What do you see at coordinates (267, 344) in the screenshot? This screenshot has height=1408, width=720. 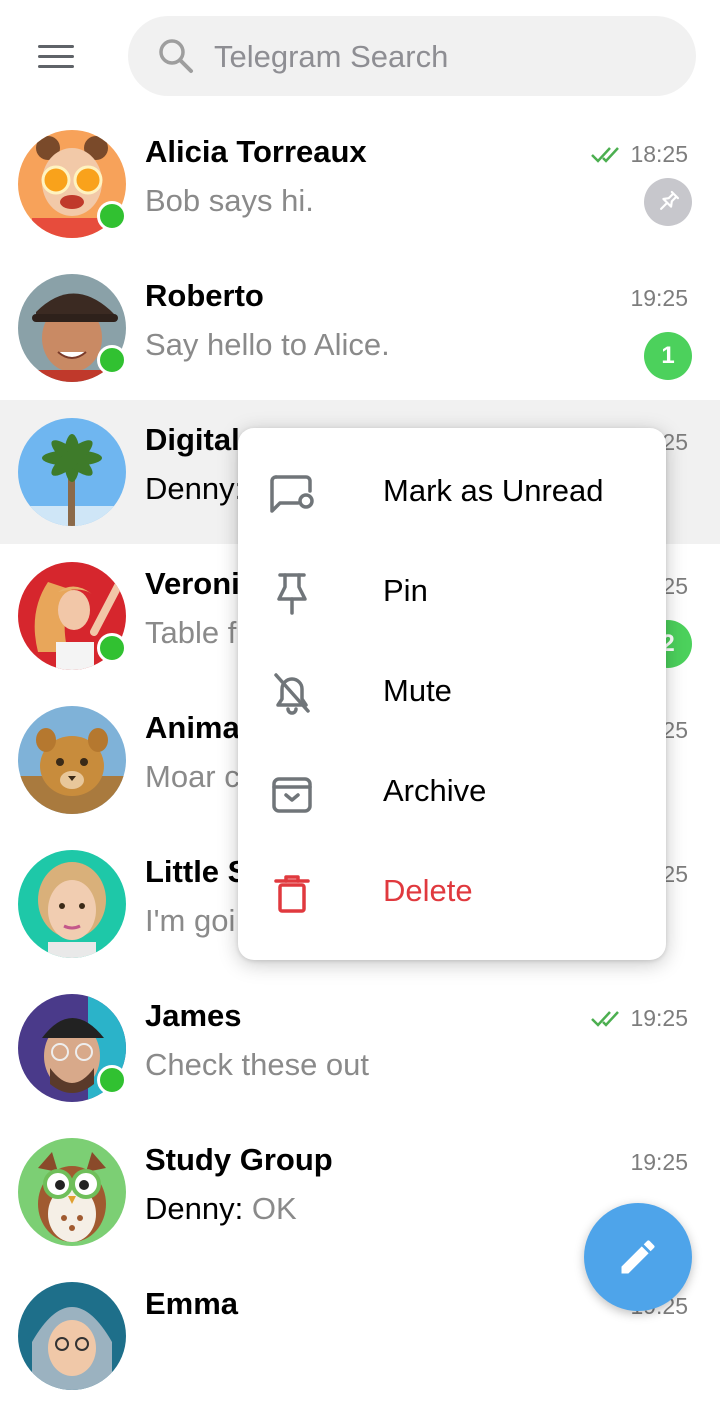 I see `chat-preview: Say hello to Alice.` at bounding box center [267, 344].